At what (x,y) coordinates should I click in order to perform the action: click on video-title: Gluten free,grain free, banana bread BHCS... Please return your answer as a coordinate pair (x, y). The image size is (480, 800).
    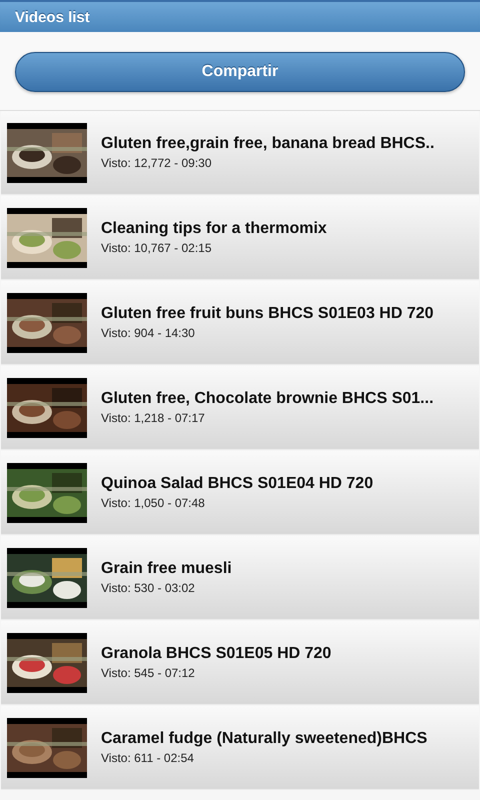
    Looking at the image, I should click on (267, 144).